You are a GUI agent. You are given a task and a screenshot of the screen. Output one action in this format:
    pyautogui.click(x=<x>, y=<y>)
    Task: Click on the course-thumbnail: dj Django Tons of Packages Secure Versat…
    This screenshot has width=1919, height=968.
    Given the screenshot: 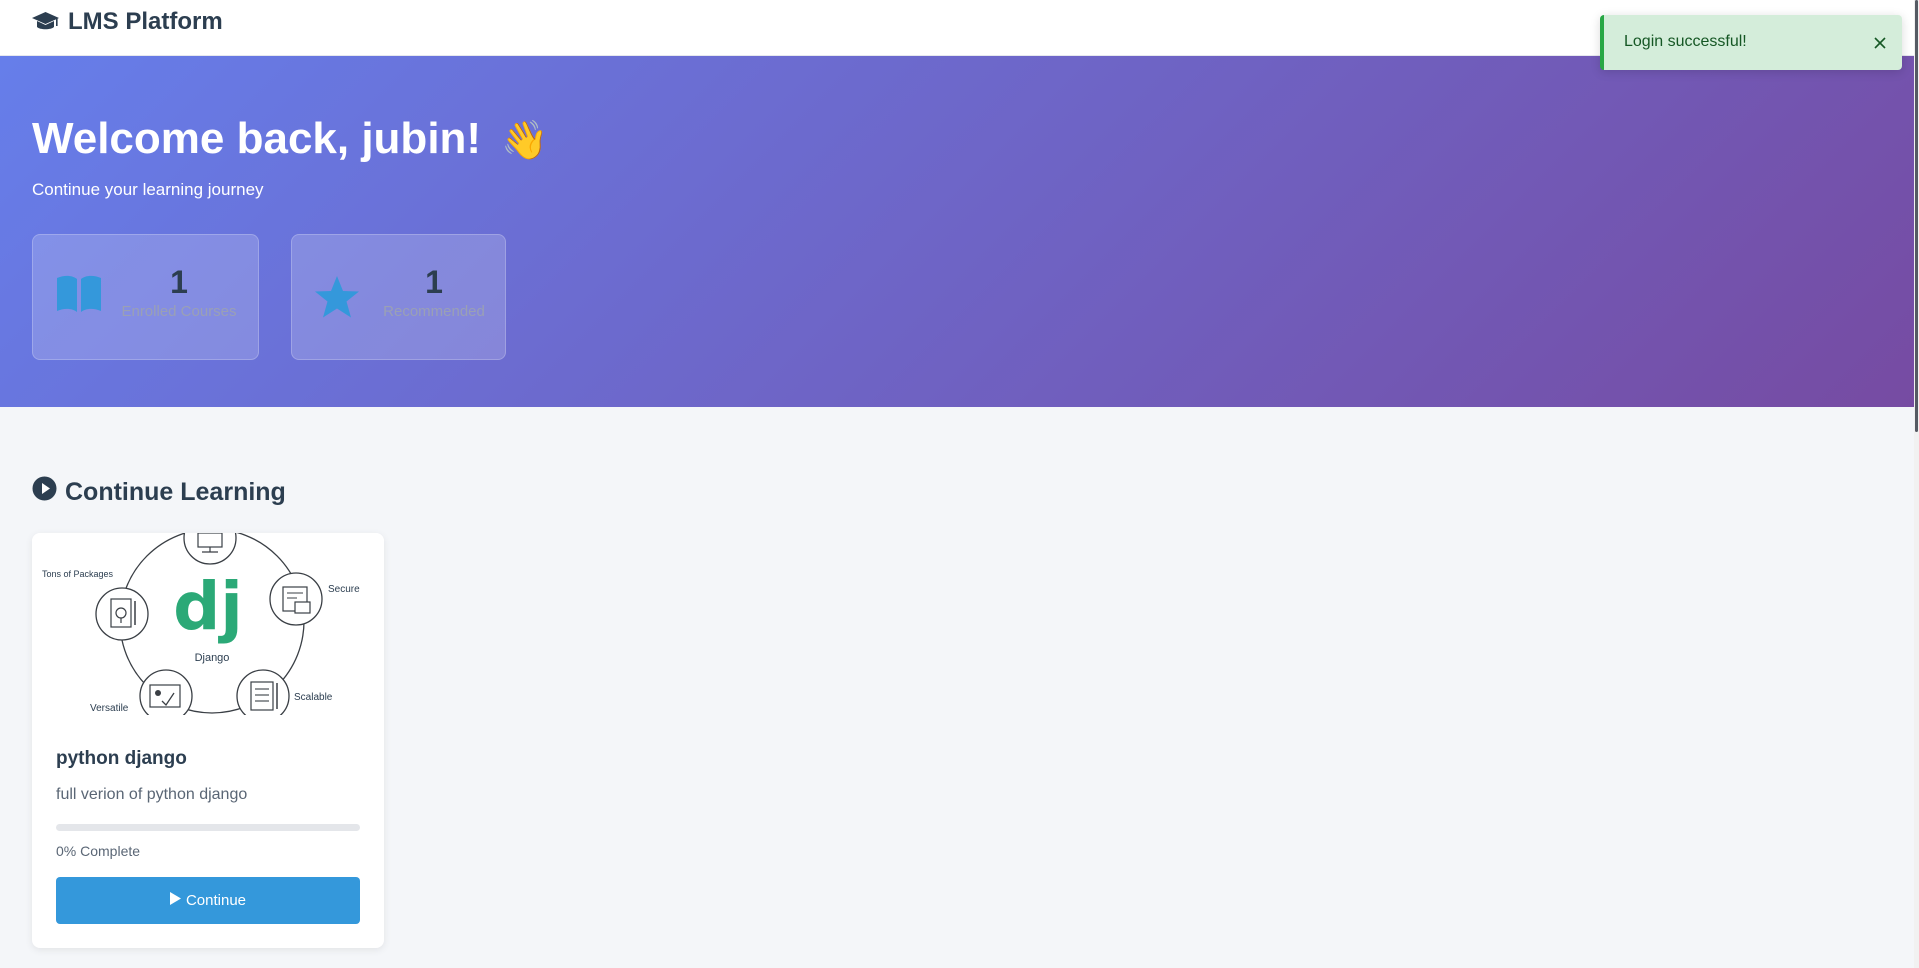 What is the action you would take?
    pyautogui.click(x=208, y=628)
    